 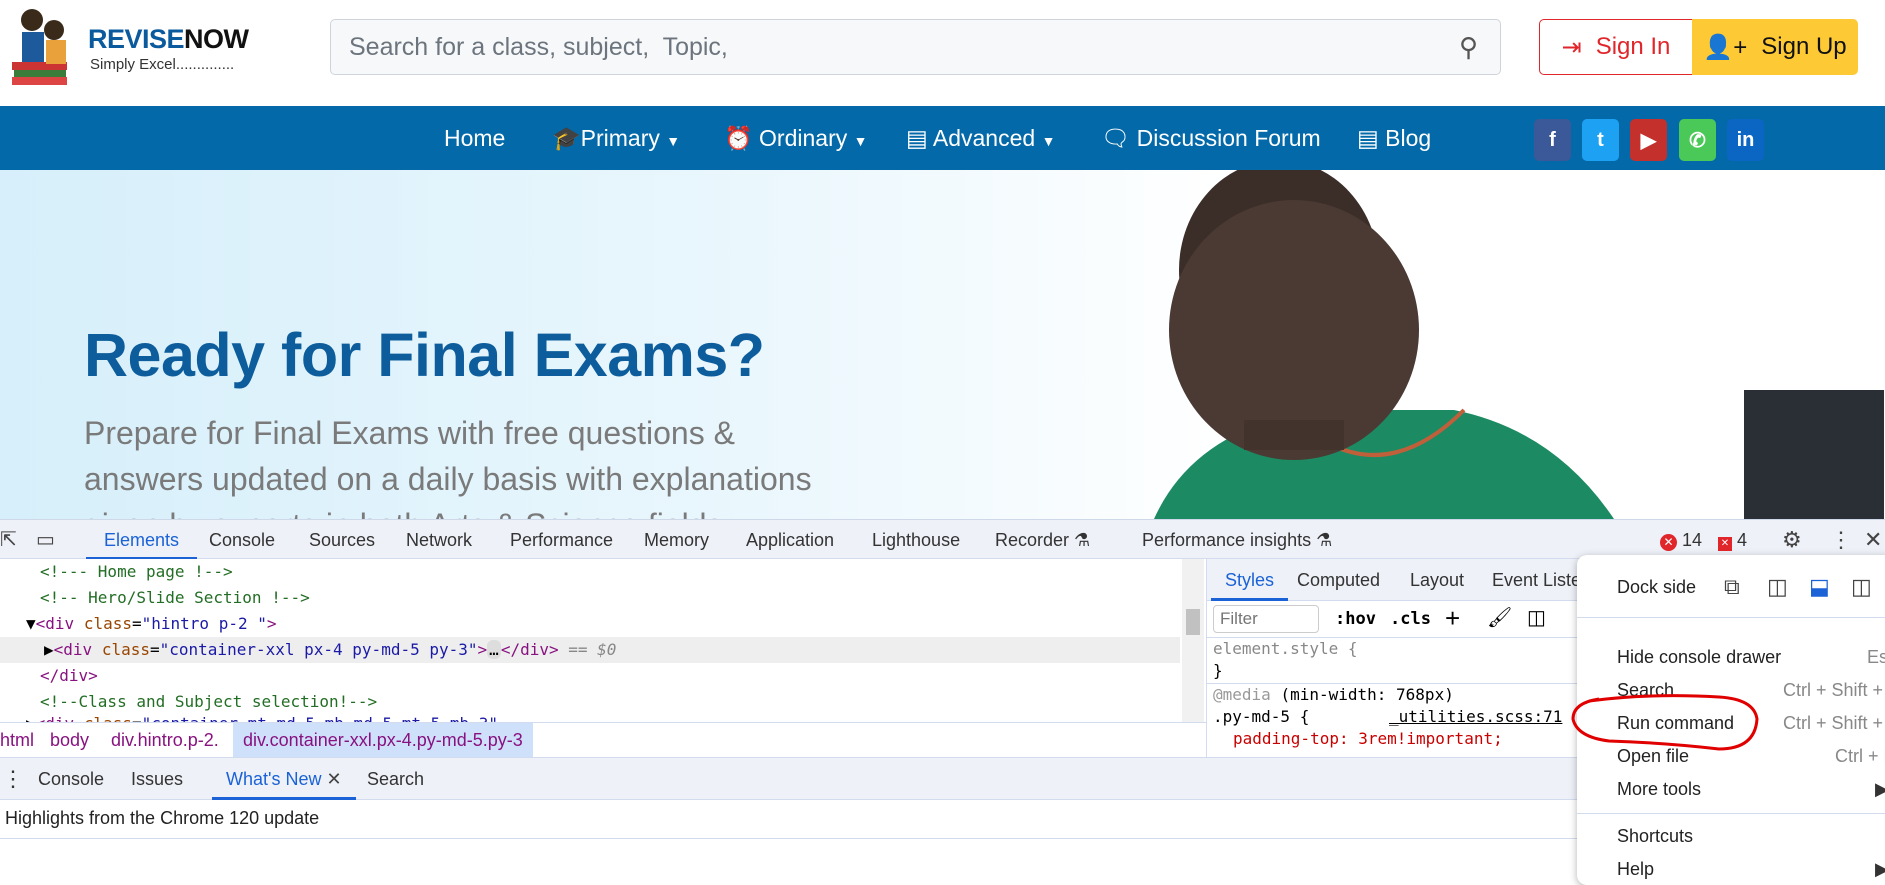 What do you see at coordinates (1536, 617) in the screenshot?
I see `toggle-sidebar-icon: ◫` at bounding box center [1536, 617].